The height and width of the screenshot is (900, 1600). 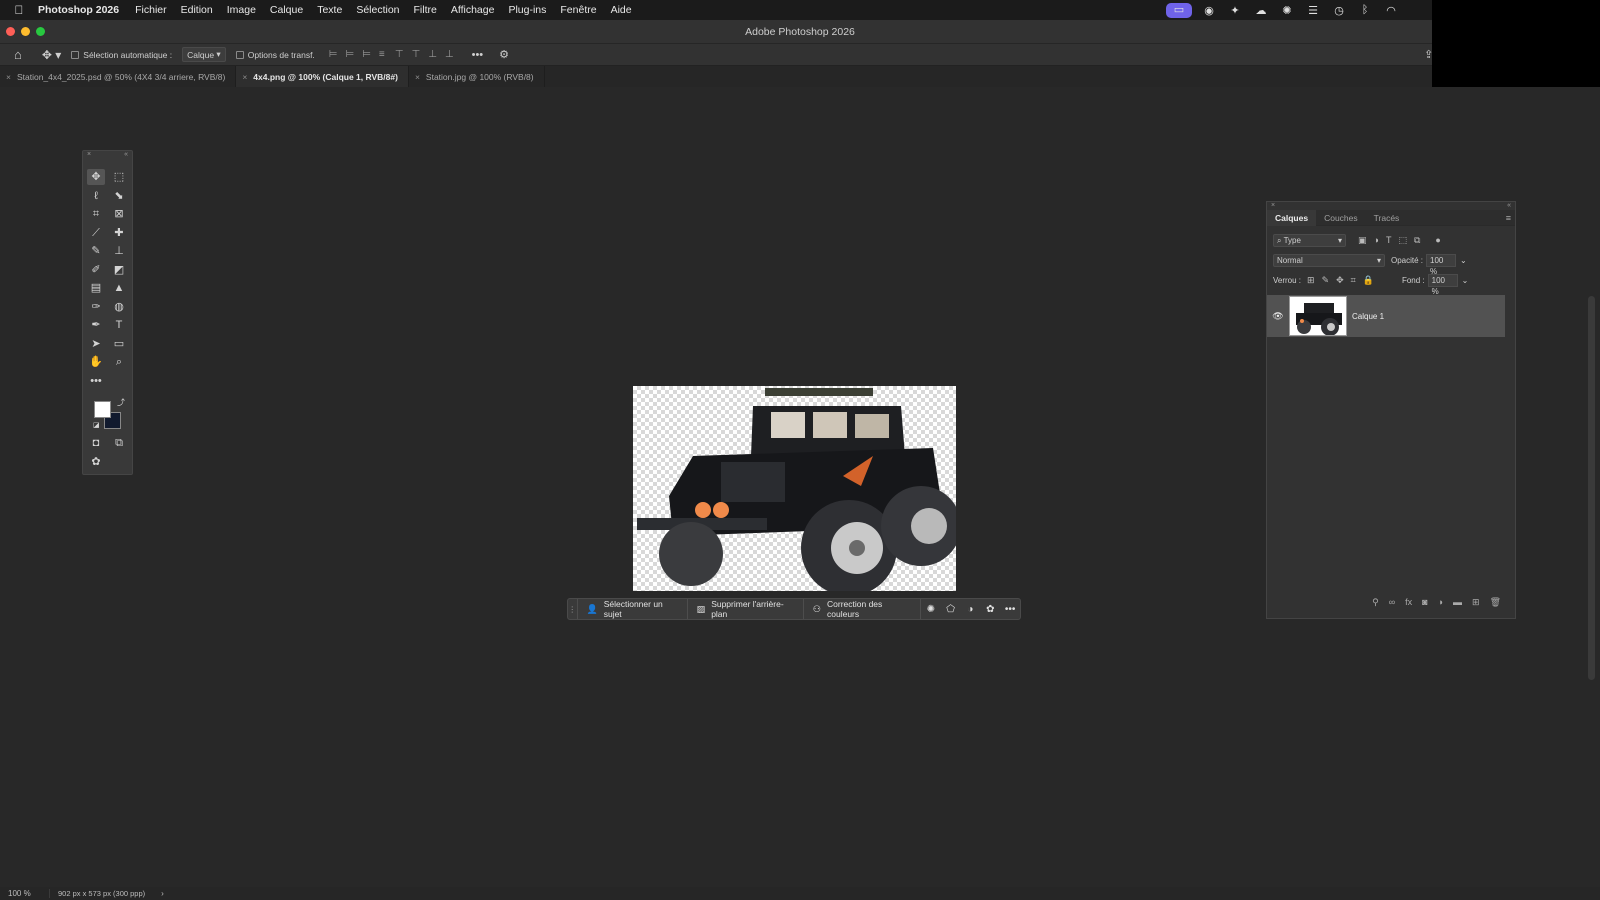 I want to click on transform-options-checkbox: Options de transf., so click(x=275, y=55).